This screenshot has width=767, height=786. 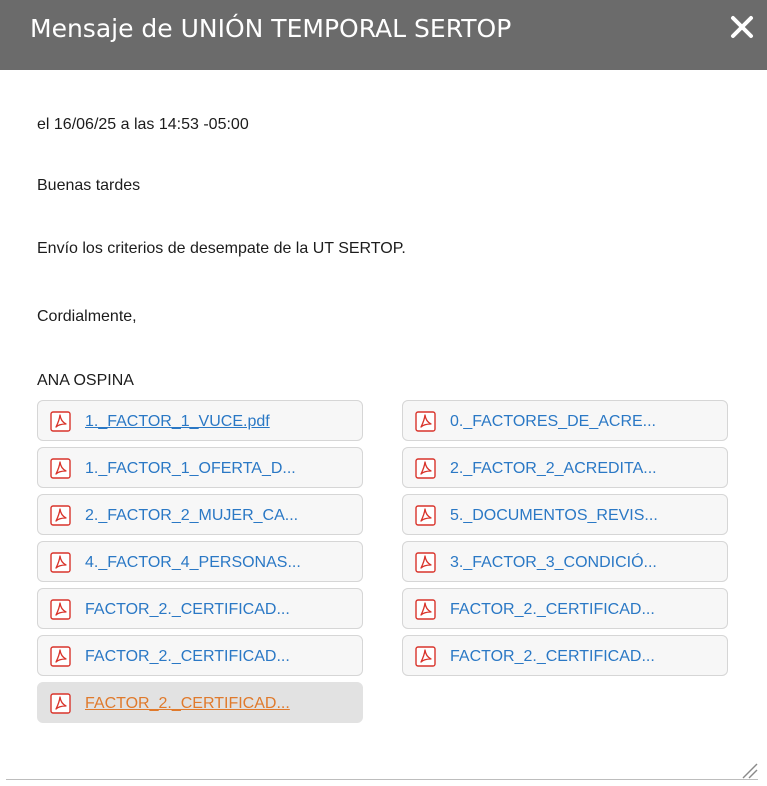 What do you see at coordinates (748, 769) in the screenshot?
I see `resize-grip-icon` at bounding box center [748, 769].